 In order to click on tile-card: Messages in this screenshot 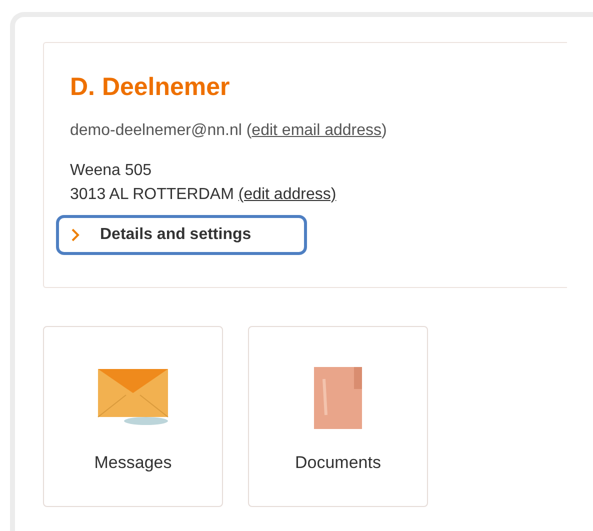, I will do `click(133, 416)`.